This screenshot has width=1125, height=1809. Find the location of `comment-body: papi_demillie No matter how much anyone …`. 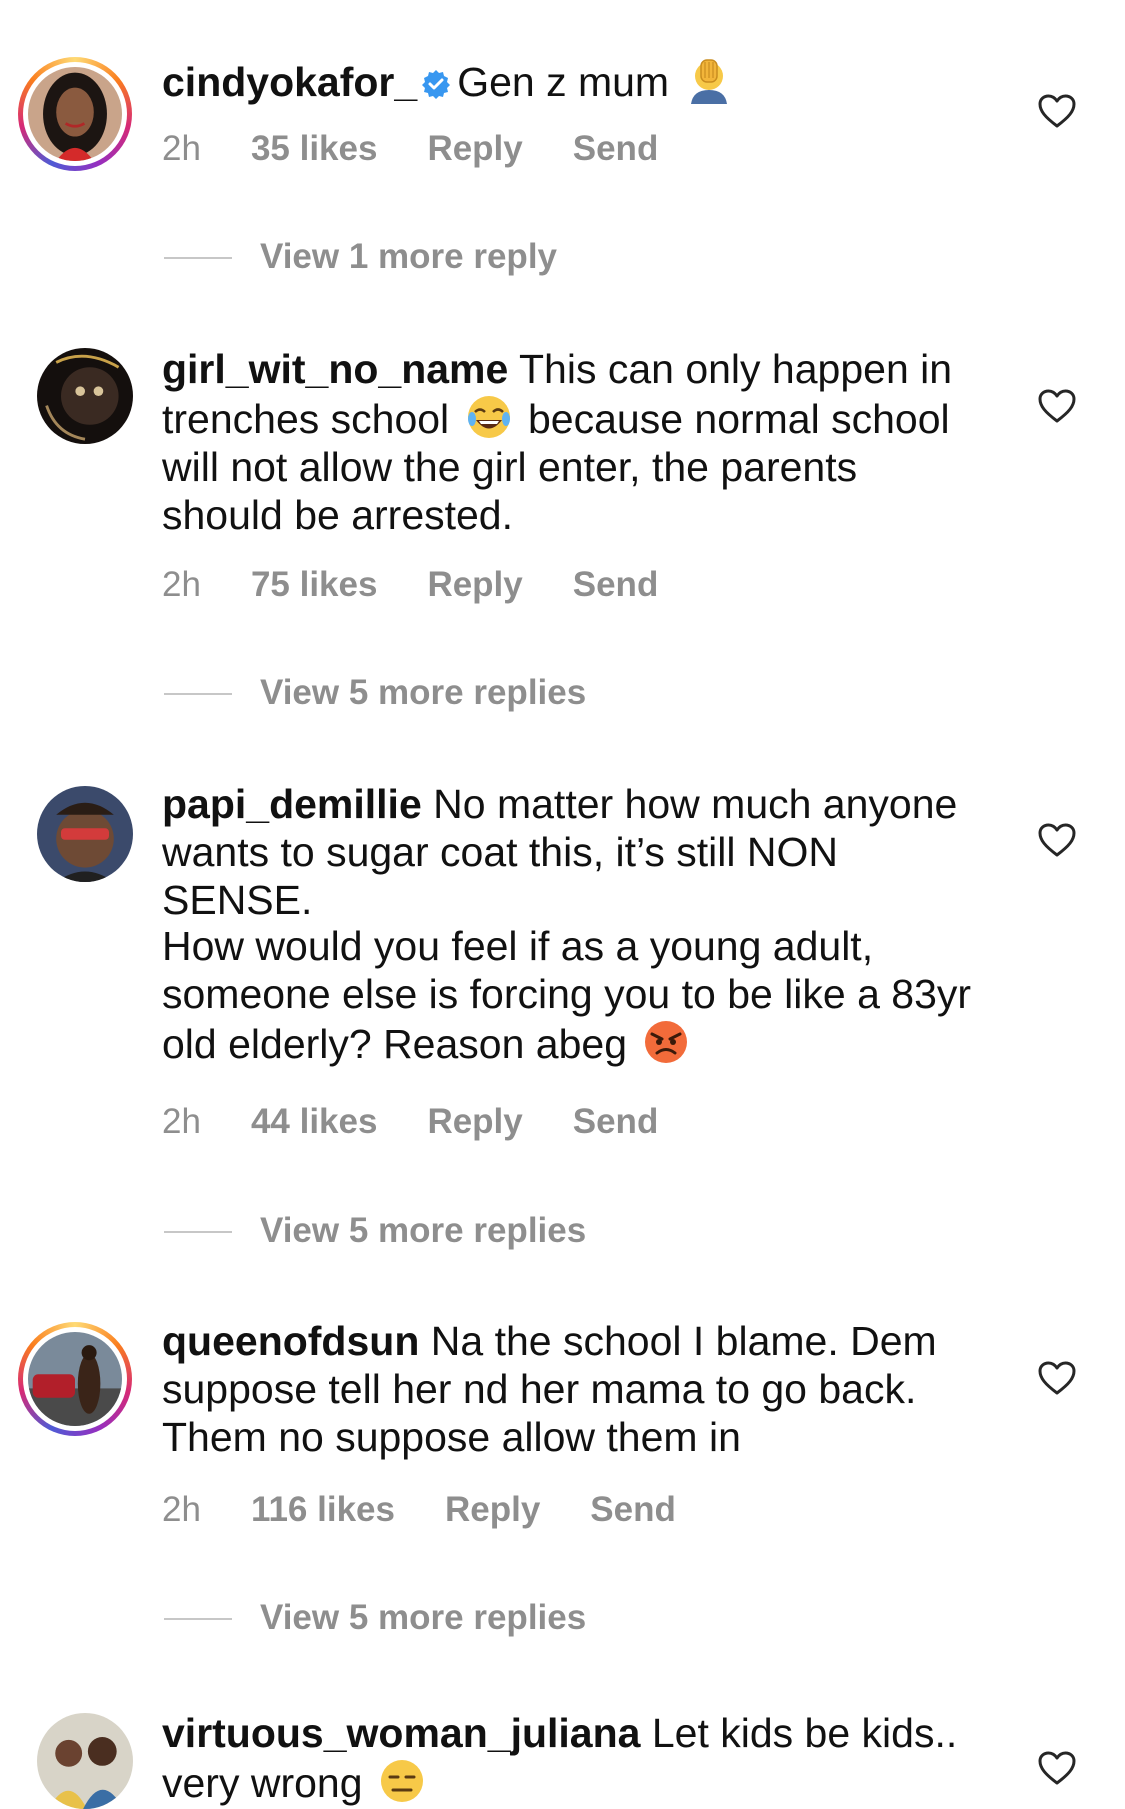

comment-body: papi_demillie No matter how much anyone … is located at coordinates (572, 924).